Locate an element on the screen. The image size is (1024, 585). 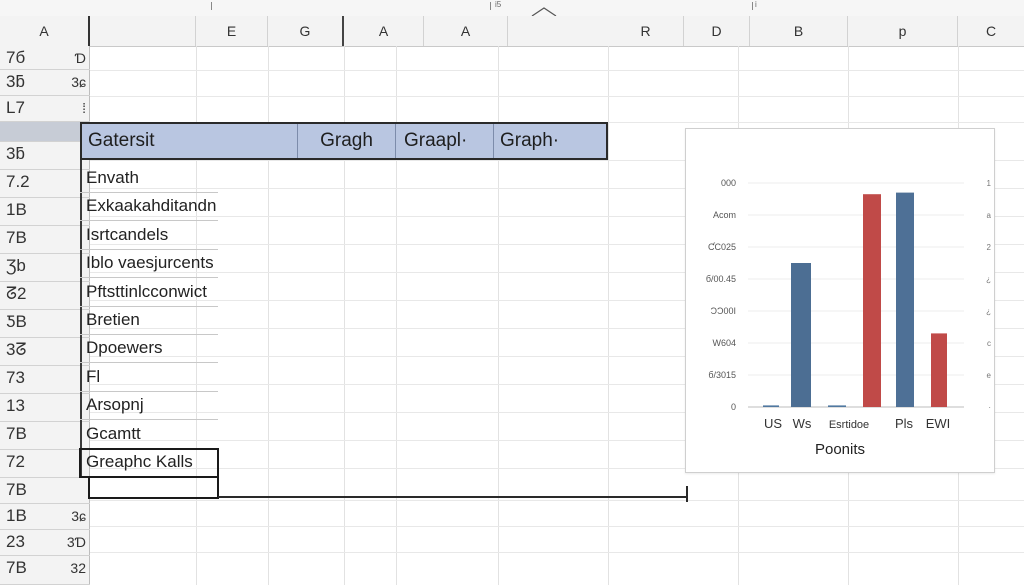
range-border-end is located at coordinates (687, 494).